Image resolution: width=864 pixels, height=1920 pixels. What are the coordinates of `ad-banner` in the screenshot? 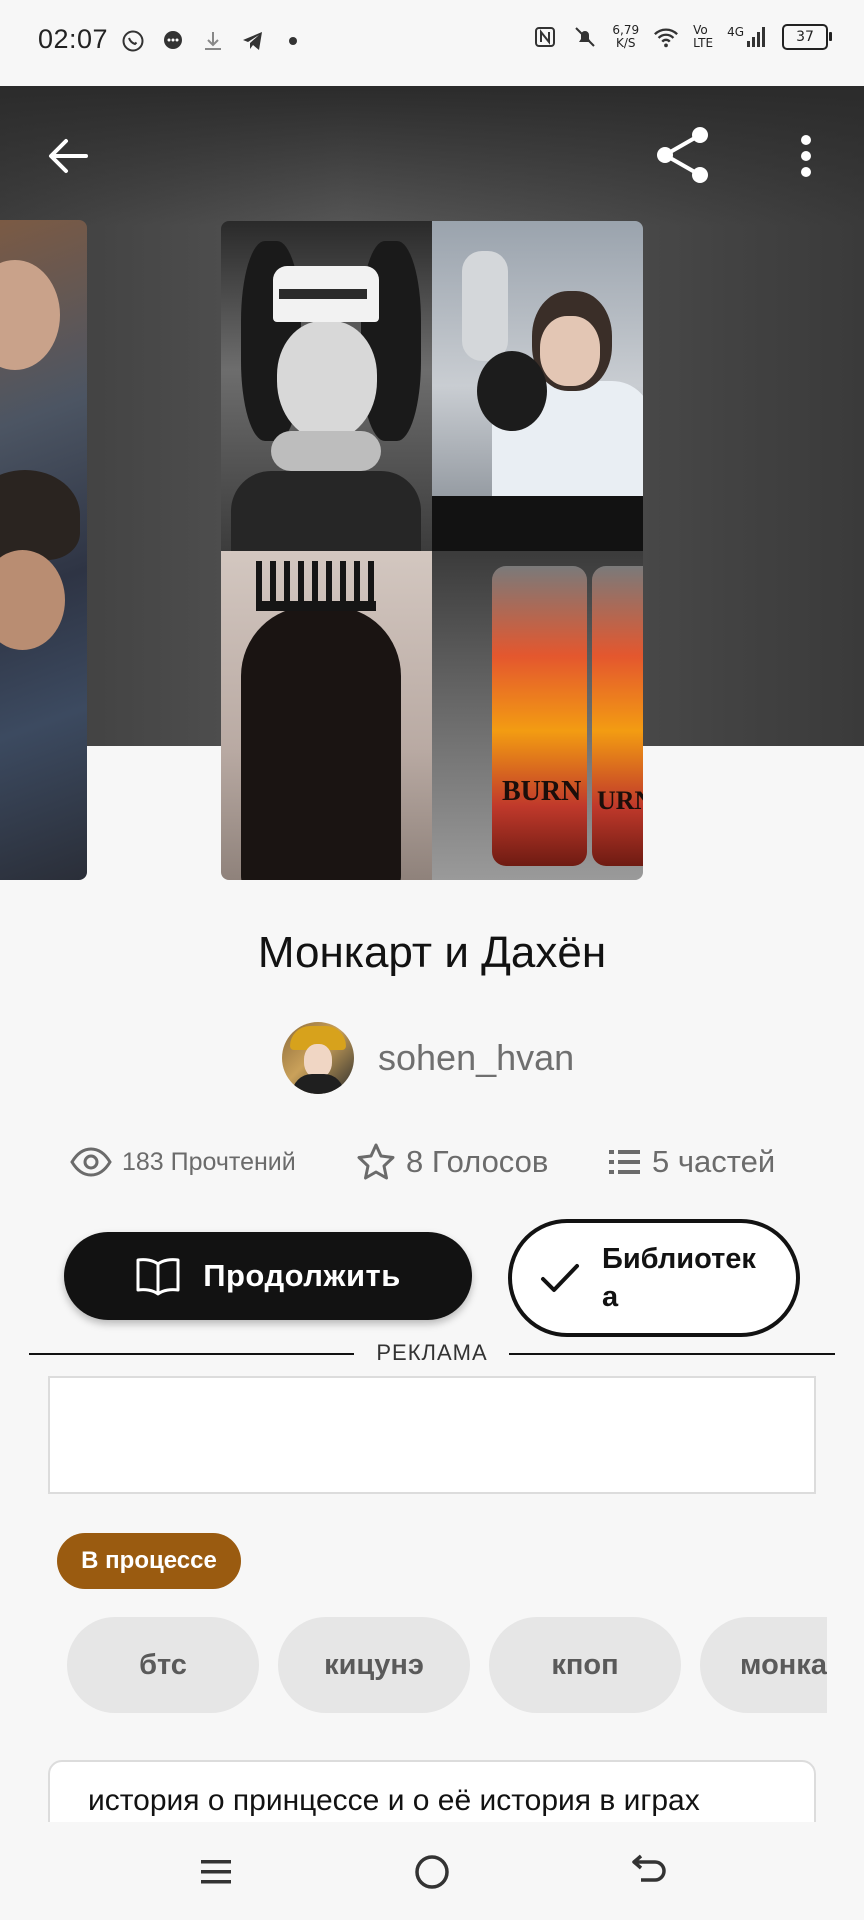 It's located at (432, 1435).